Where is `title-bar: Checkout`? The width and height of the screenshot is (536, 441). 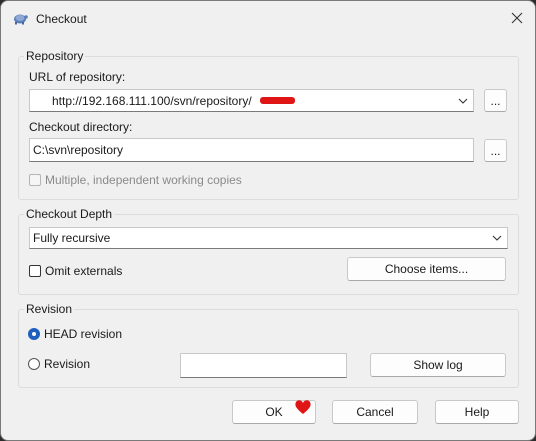 title-bar: Checkout is located at coordinates (268, 19).